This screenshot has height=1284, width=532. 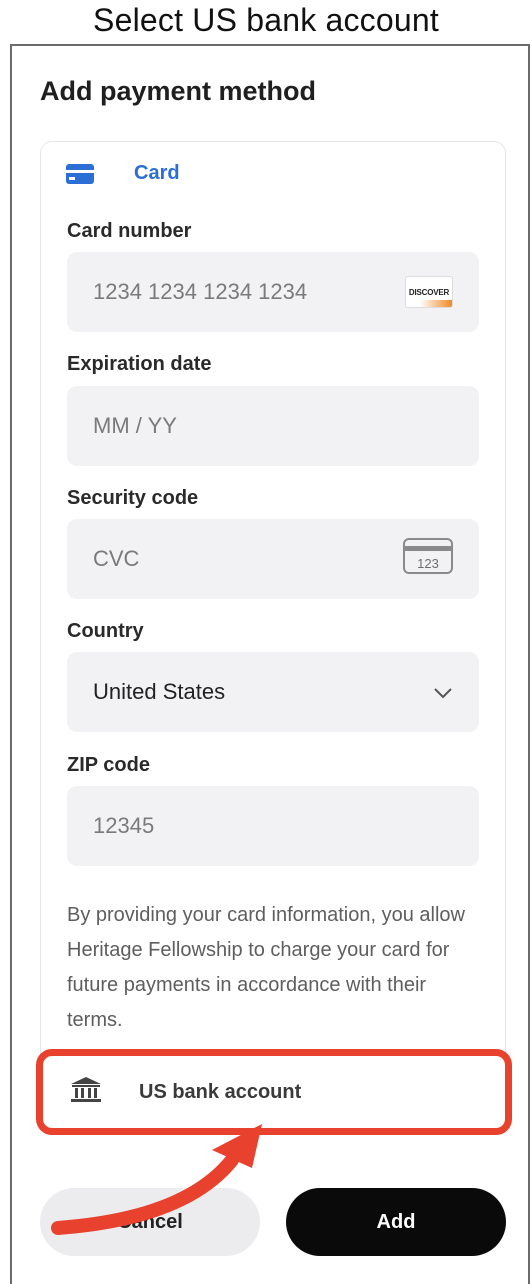 I want to click on zip-code-placeholder: 12345, so click(x=124, y=825).